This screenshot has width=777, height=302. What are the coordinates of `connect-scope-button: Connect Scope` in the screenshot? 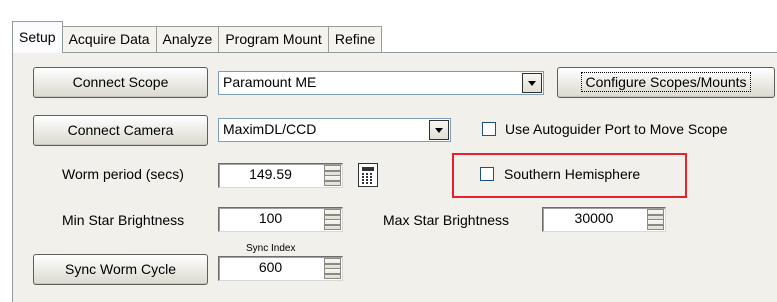 It's located at (120, 82).